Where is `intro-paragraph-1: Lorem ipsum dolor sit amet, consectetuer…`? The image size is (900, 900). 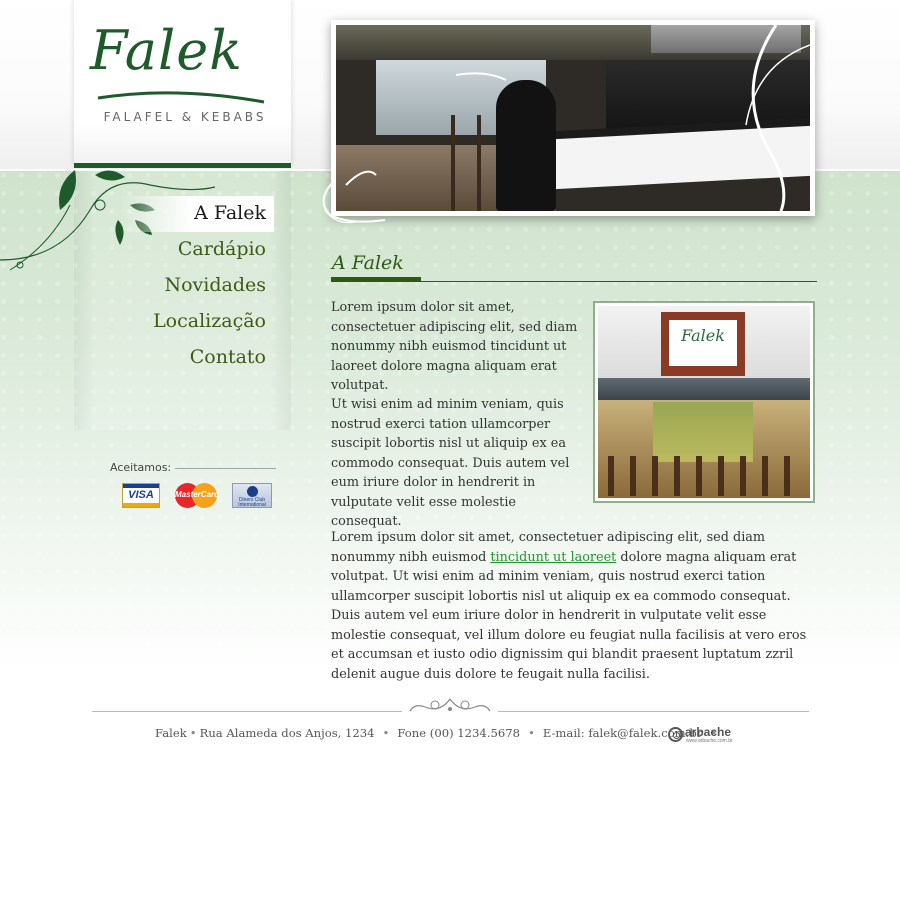
intro-paragraph-1: Lorem ipsum dolor sit amet, consectetuer… is located at coordinates (454, 346).